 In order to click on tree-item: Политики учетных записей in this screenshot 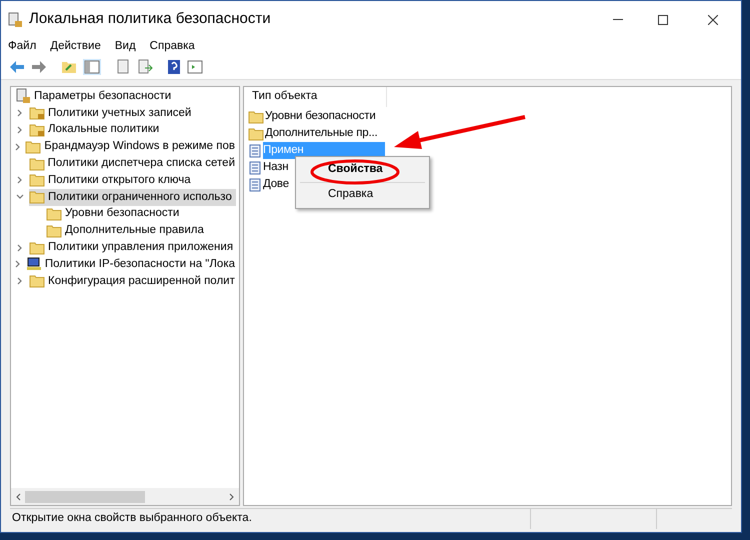, I will do `click(112, 113)`.